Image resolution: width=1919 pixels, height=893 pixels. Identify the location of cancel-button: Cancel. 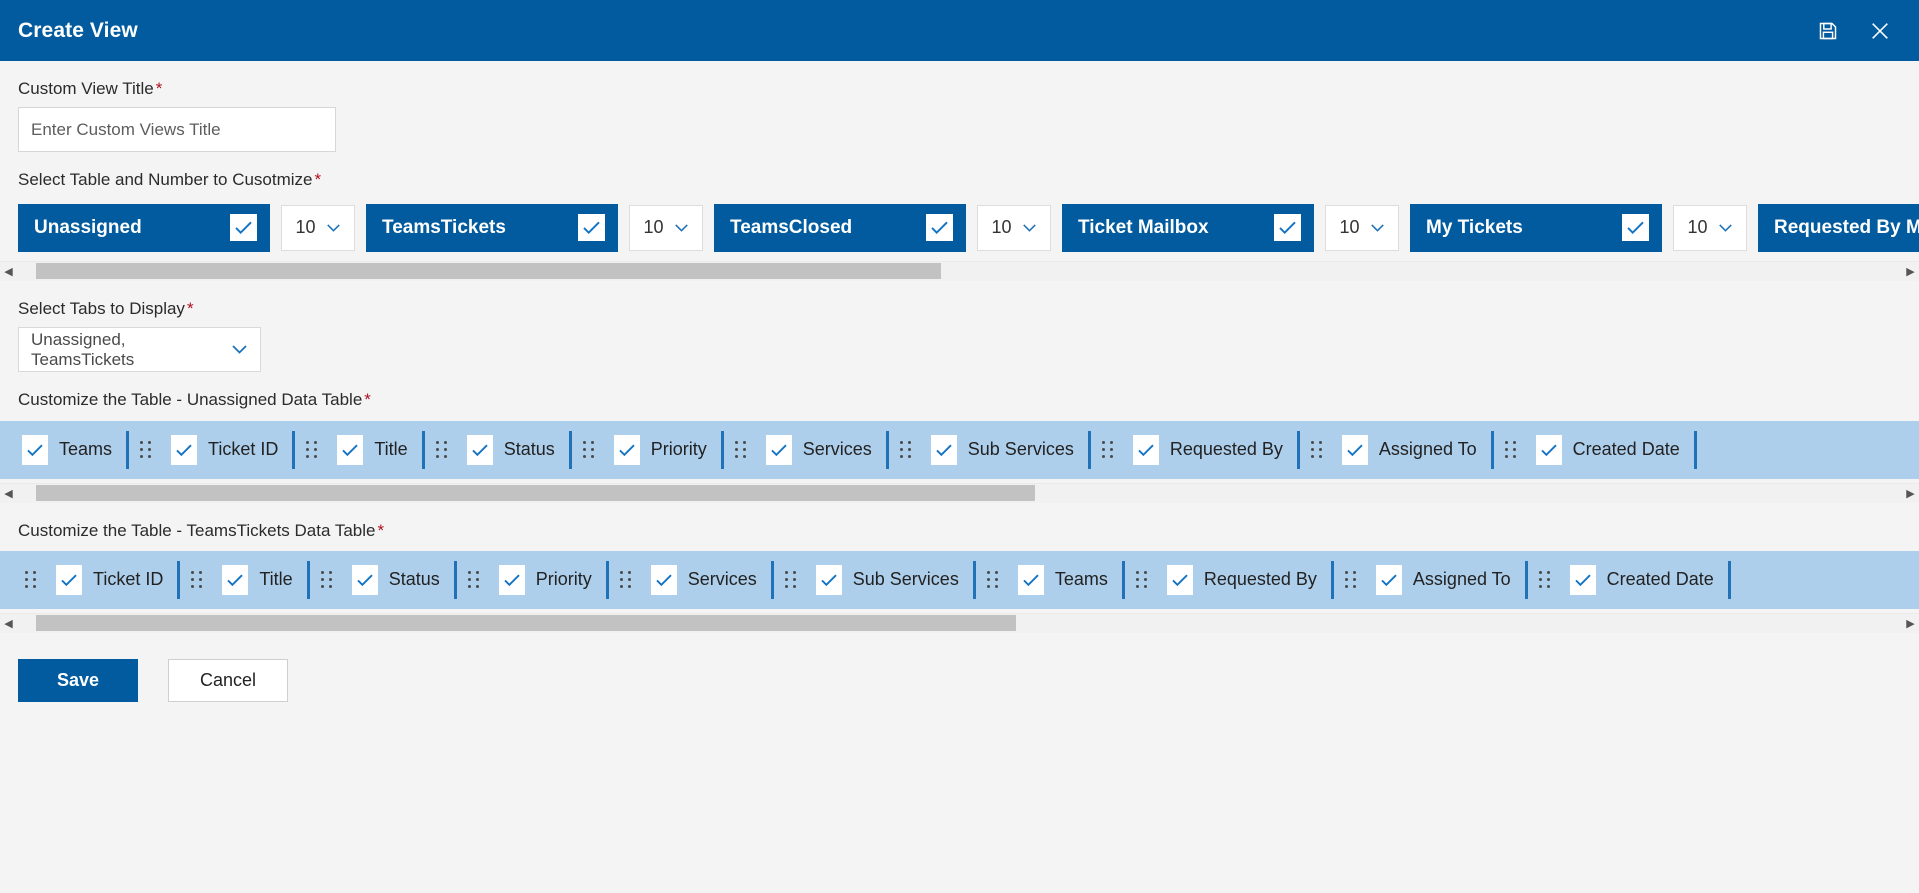
(228, 680).